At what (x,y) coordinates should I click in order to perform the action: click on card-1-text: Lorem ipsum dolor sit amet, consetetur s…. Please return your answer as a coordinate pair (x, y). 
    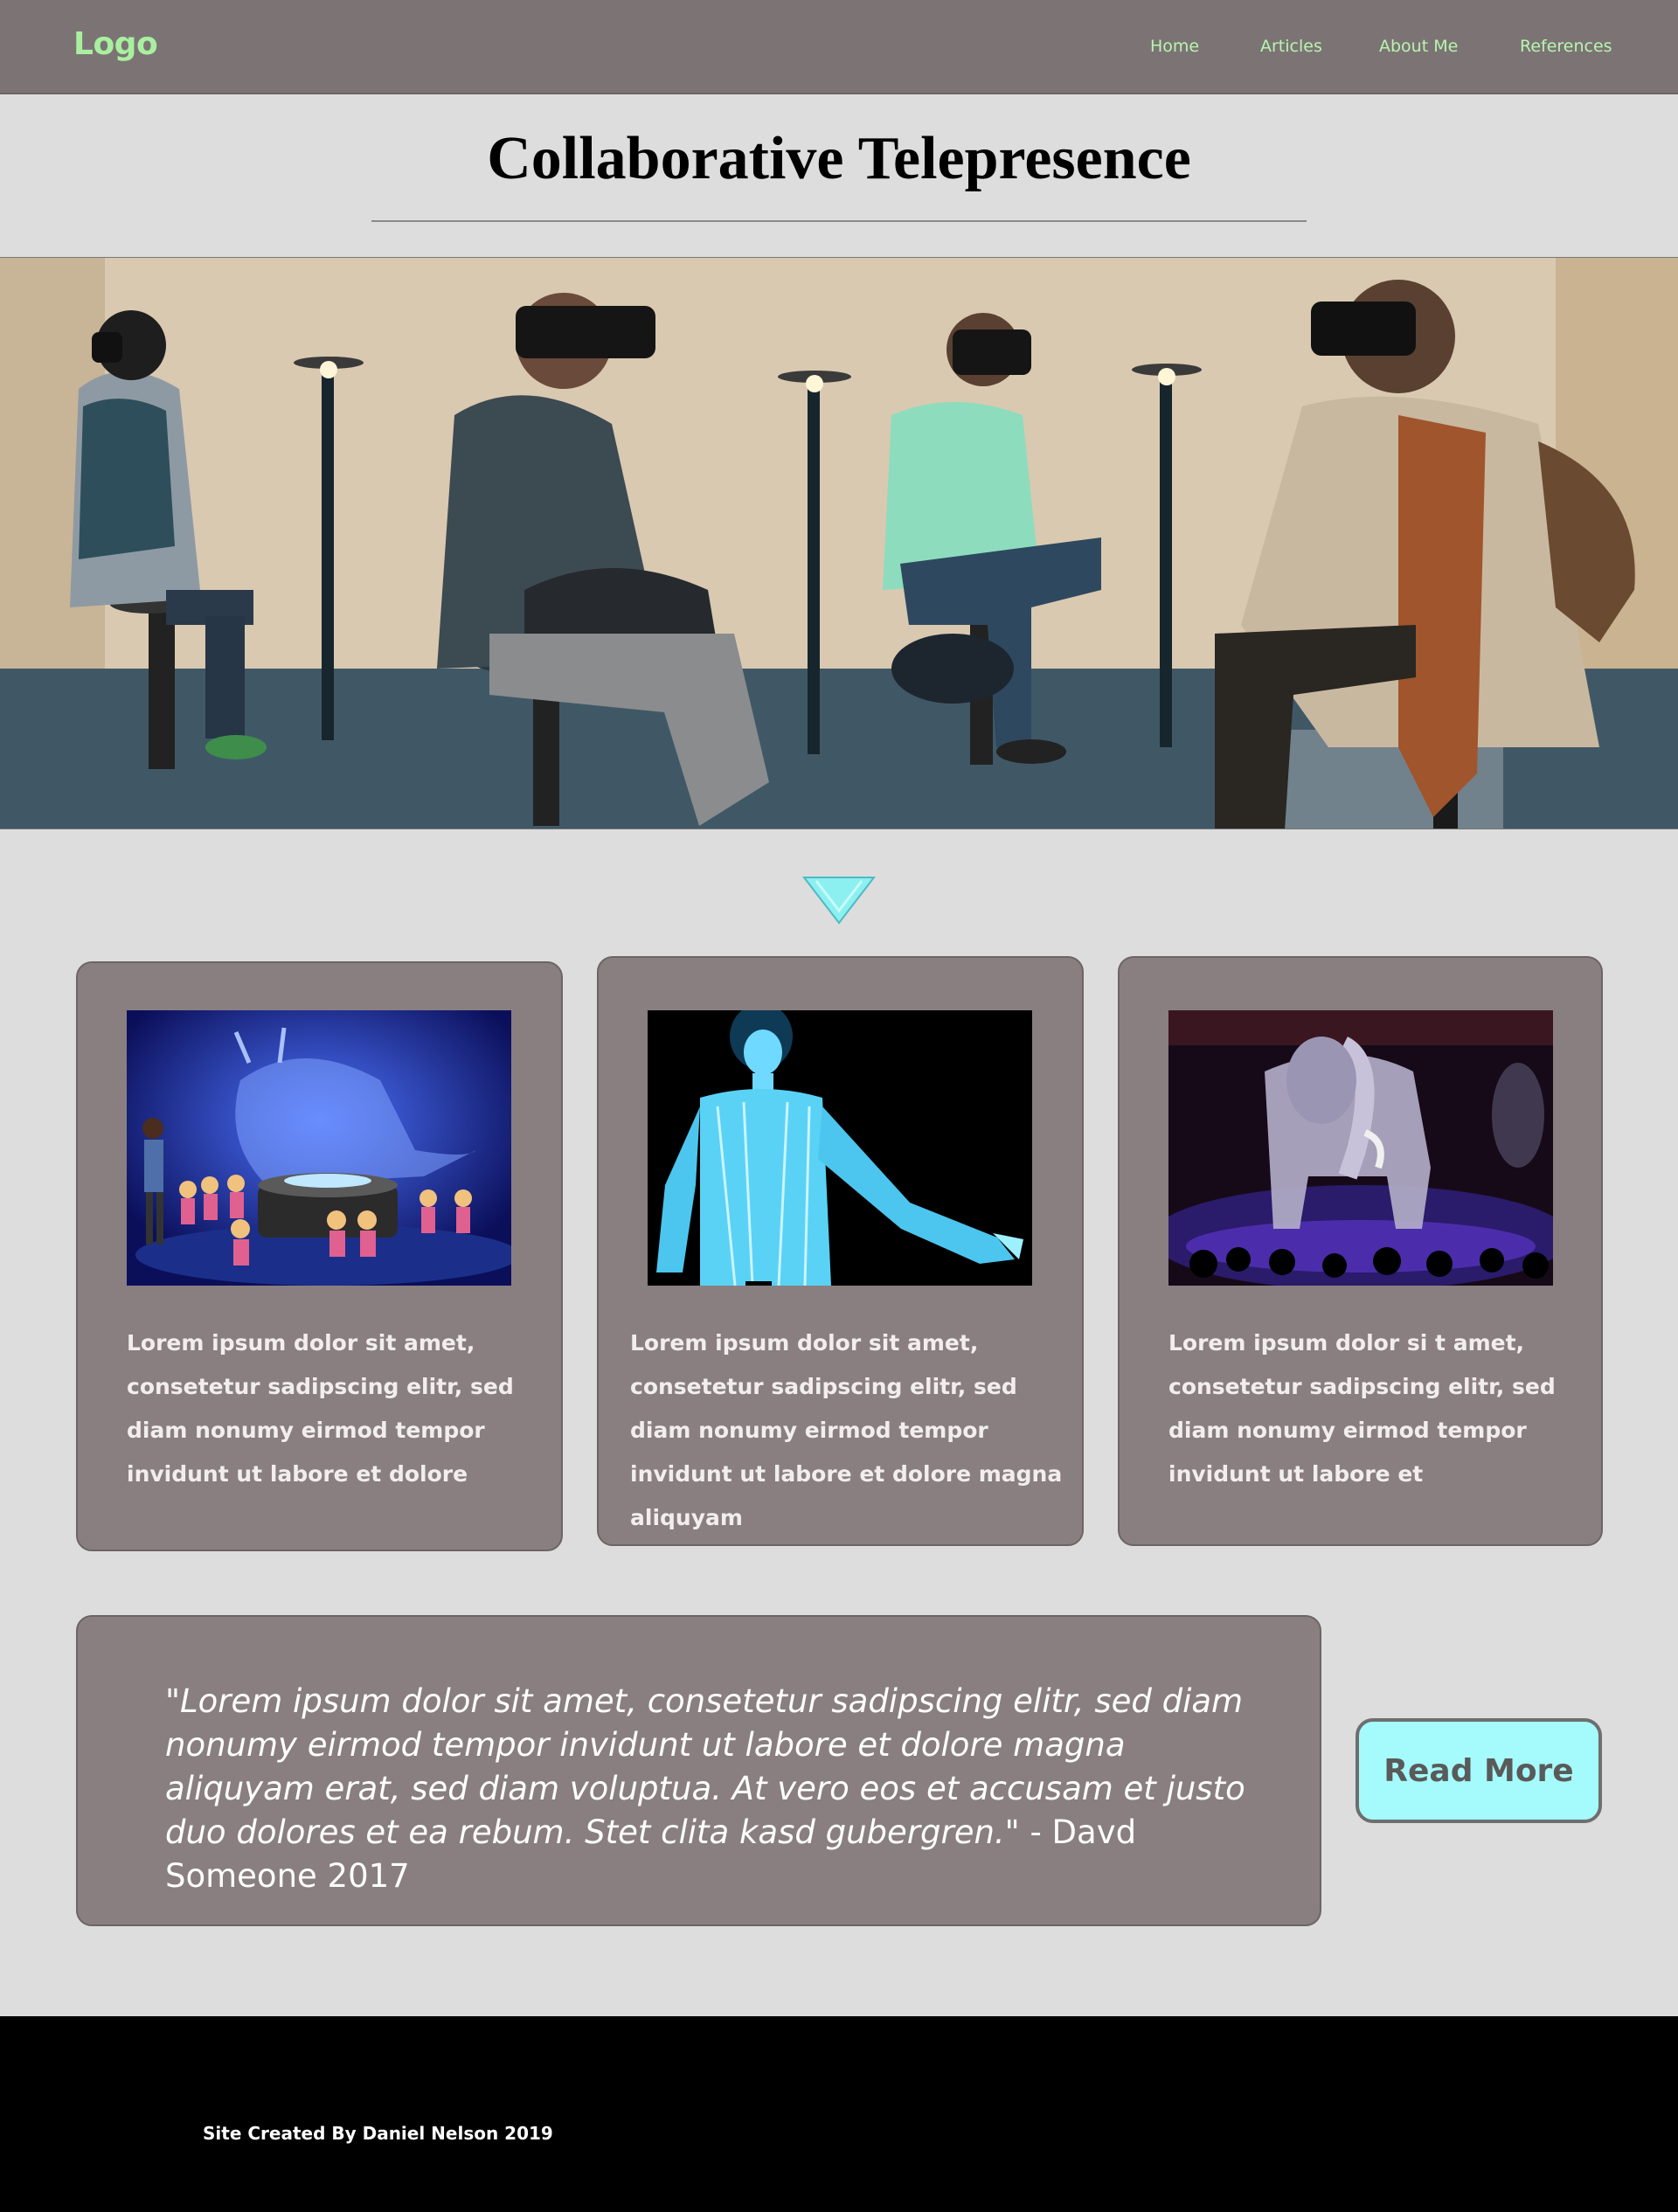
    Looking at the image, I should click on (320, 1408).